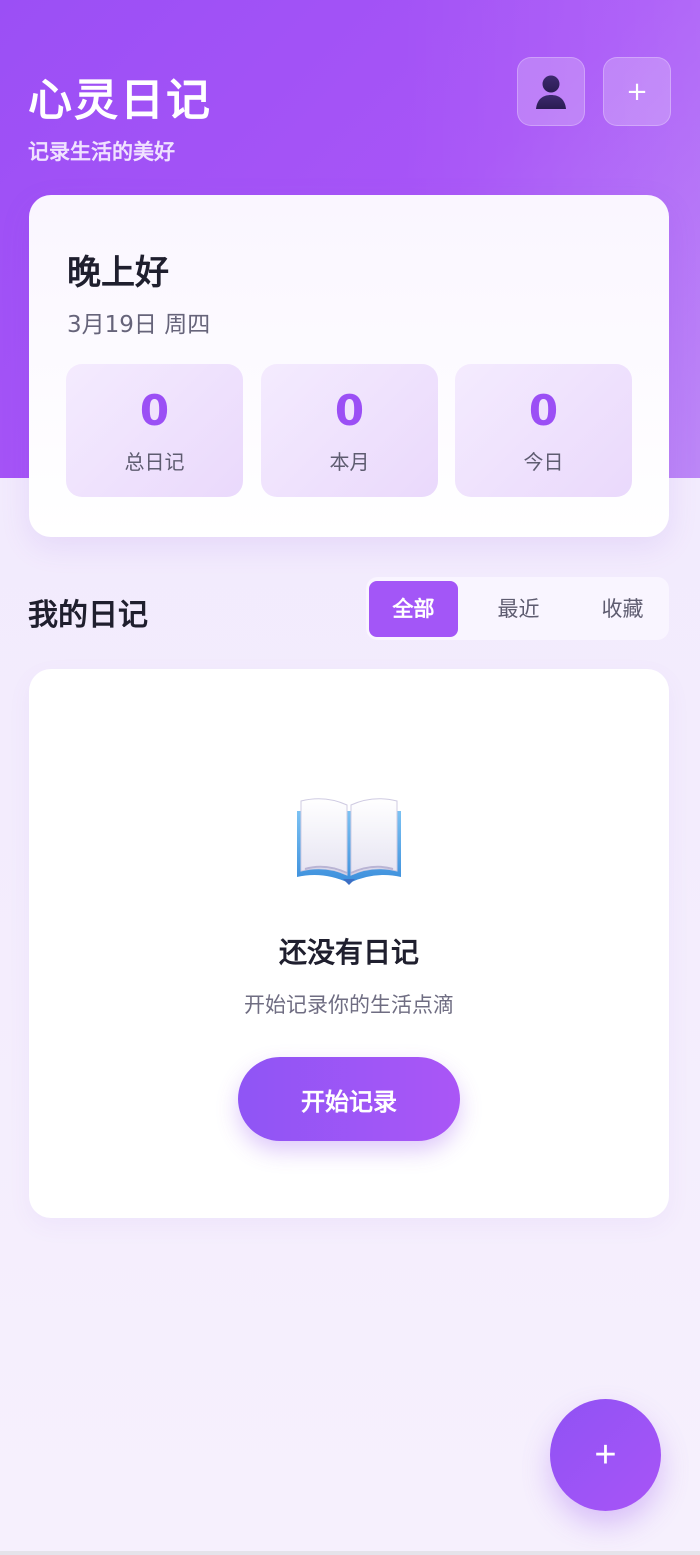 Image resolution: width=700 pixels, height=1555 pixels. Describe the element at coordinates (349, 462) in the screenshot. I see `stat-label: 本月` at that location.